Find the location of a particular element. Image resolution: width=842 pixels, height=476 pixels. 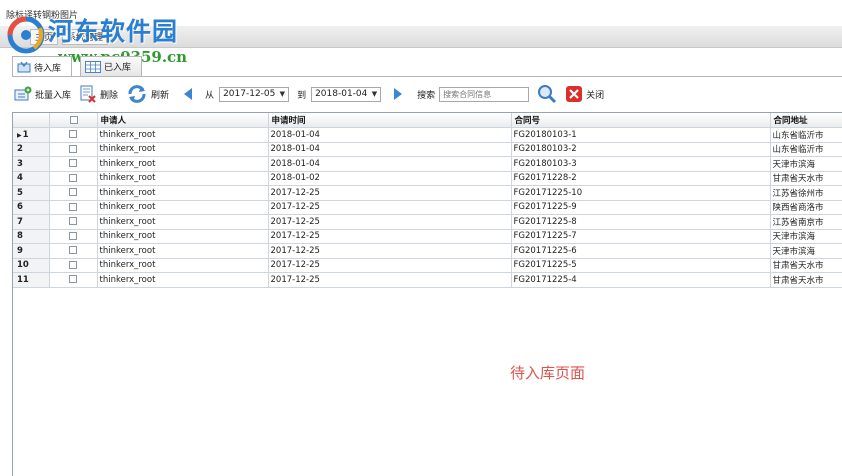

row-number-cell: 2 is located at coordinates (31, 149).